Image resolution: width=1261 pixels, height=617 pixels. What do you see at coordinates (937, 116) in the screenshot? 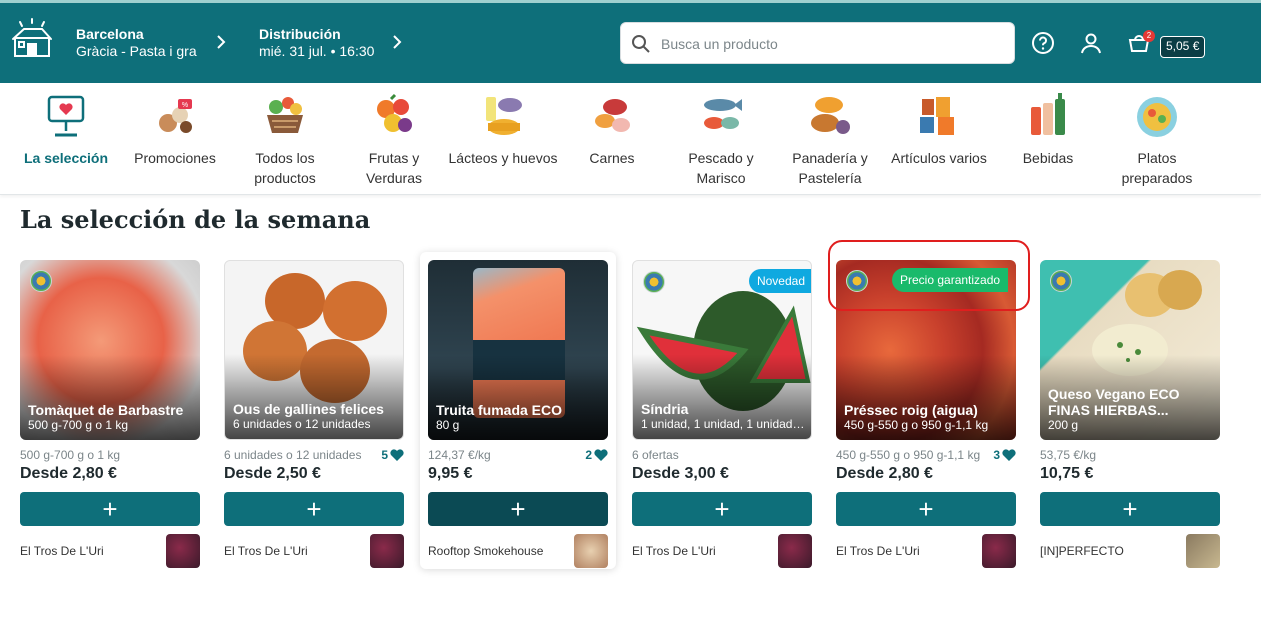
I see `jars-icon` at bounding box center [937, 116].